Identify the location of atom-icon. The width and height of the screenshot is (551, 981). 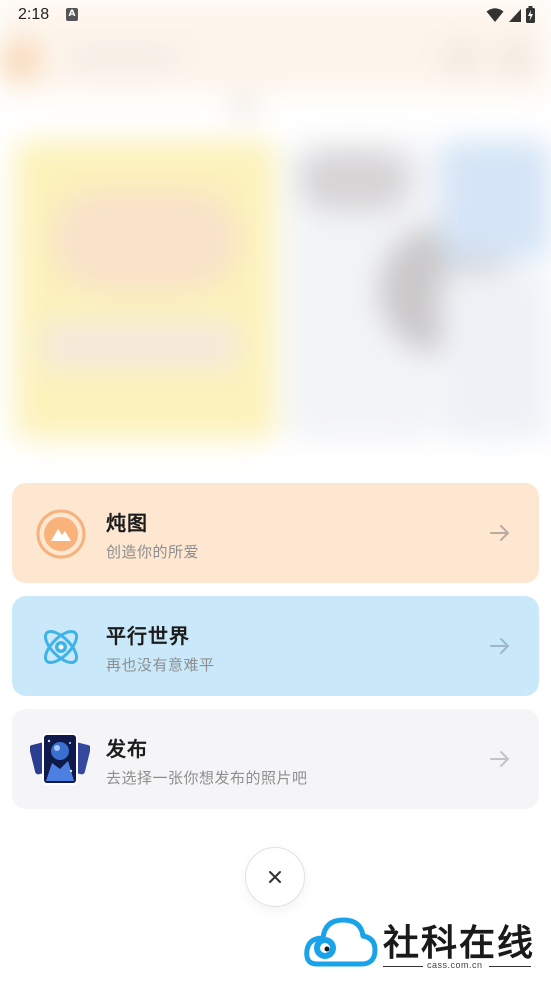
(61, 647).